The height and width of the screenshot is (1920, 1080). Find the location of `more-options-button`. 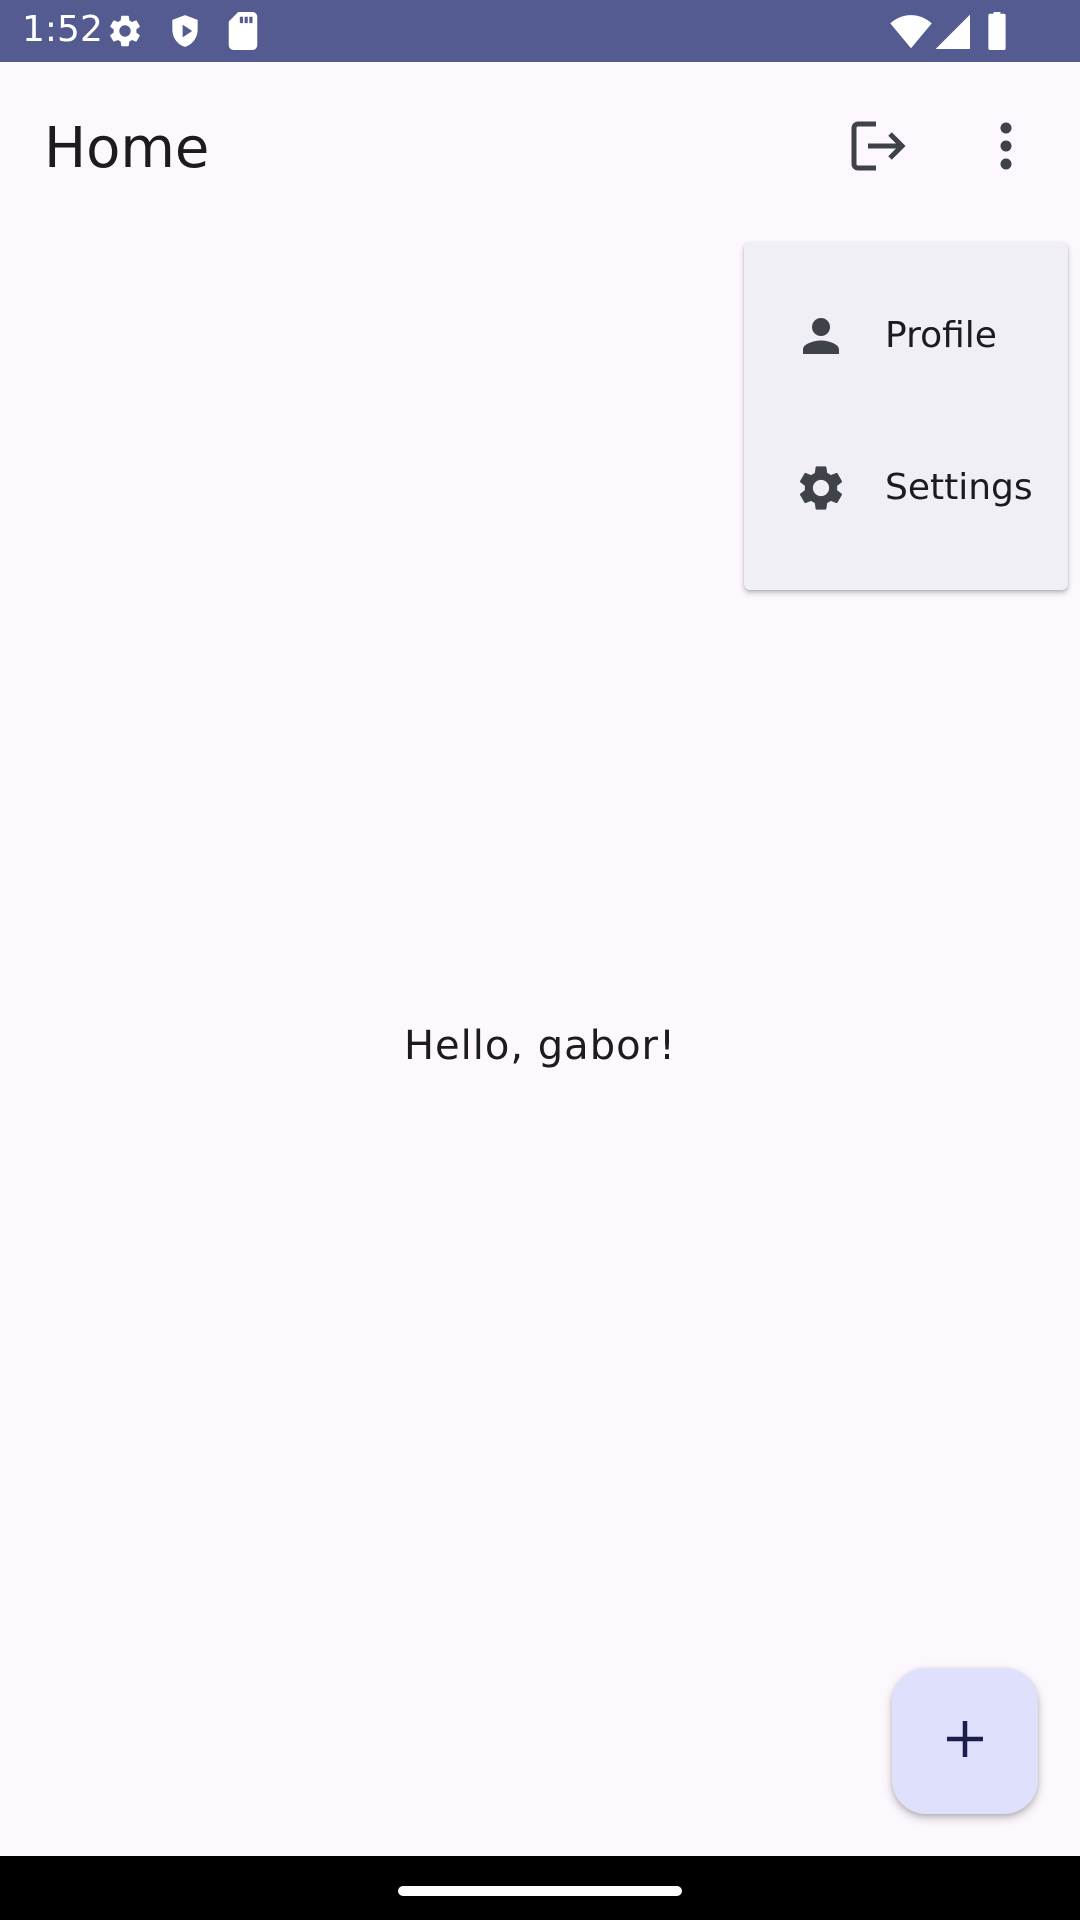

more-options-button is located at coordinates (1006, 148).